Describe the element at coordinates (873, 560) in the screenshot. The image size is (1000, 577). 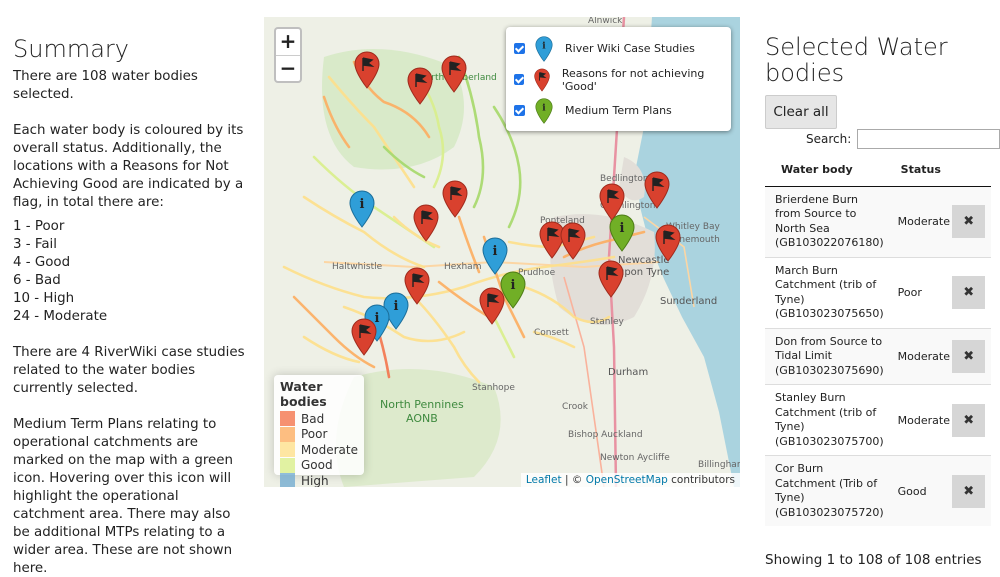
I see `table-info: Showing 1 to 108 of 108 entries` at that location.